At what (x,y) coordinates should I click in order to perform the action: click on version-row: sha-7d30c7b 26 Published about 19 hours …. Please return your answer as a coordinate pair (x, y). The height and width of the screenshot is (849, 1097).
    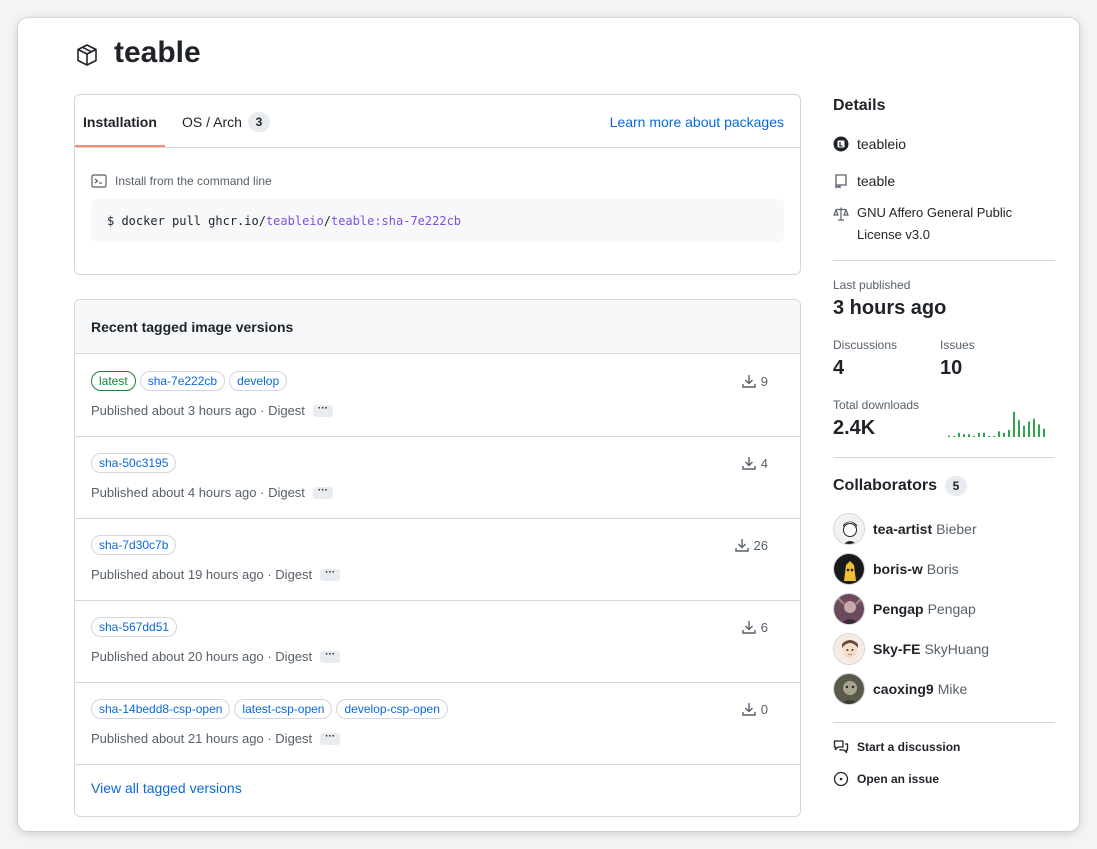
    Looking at the image, I should click on (437, 560).